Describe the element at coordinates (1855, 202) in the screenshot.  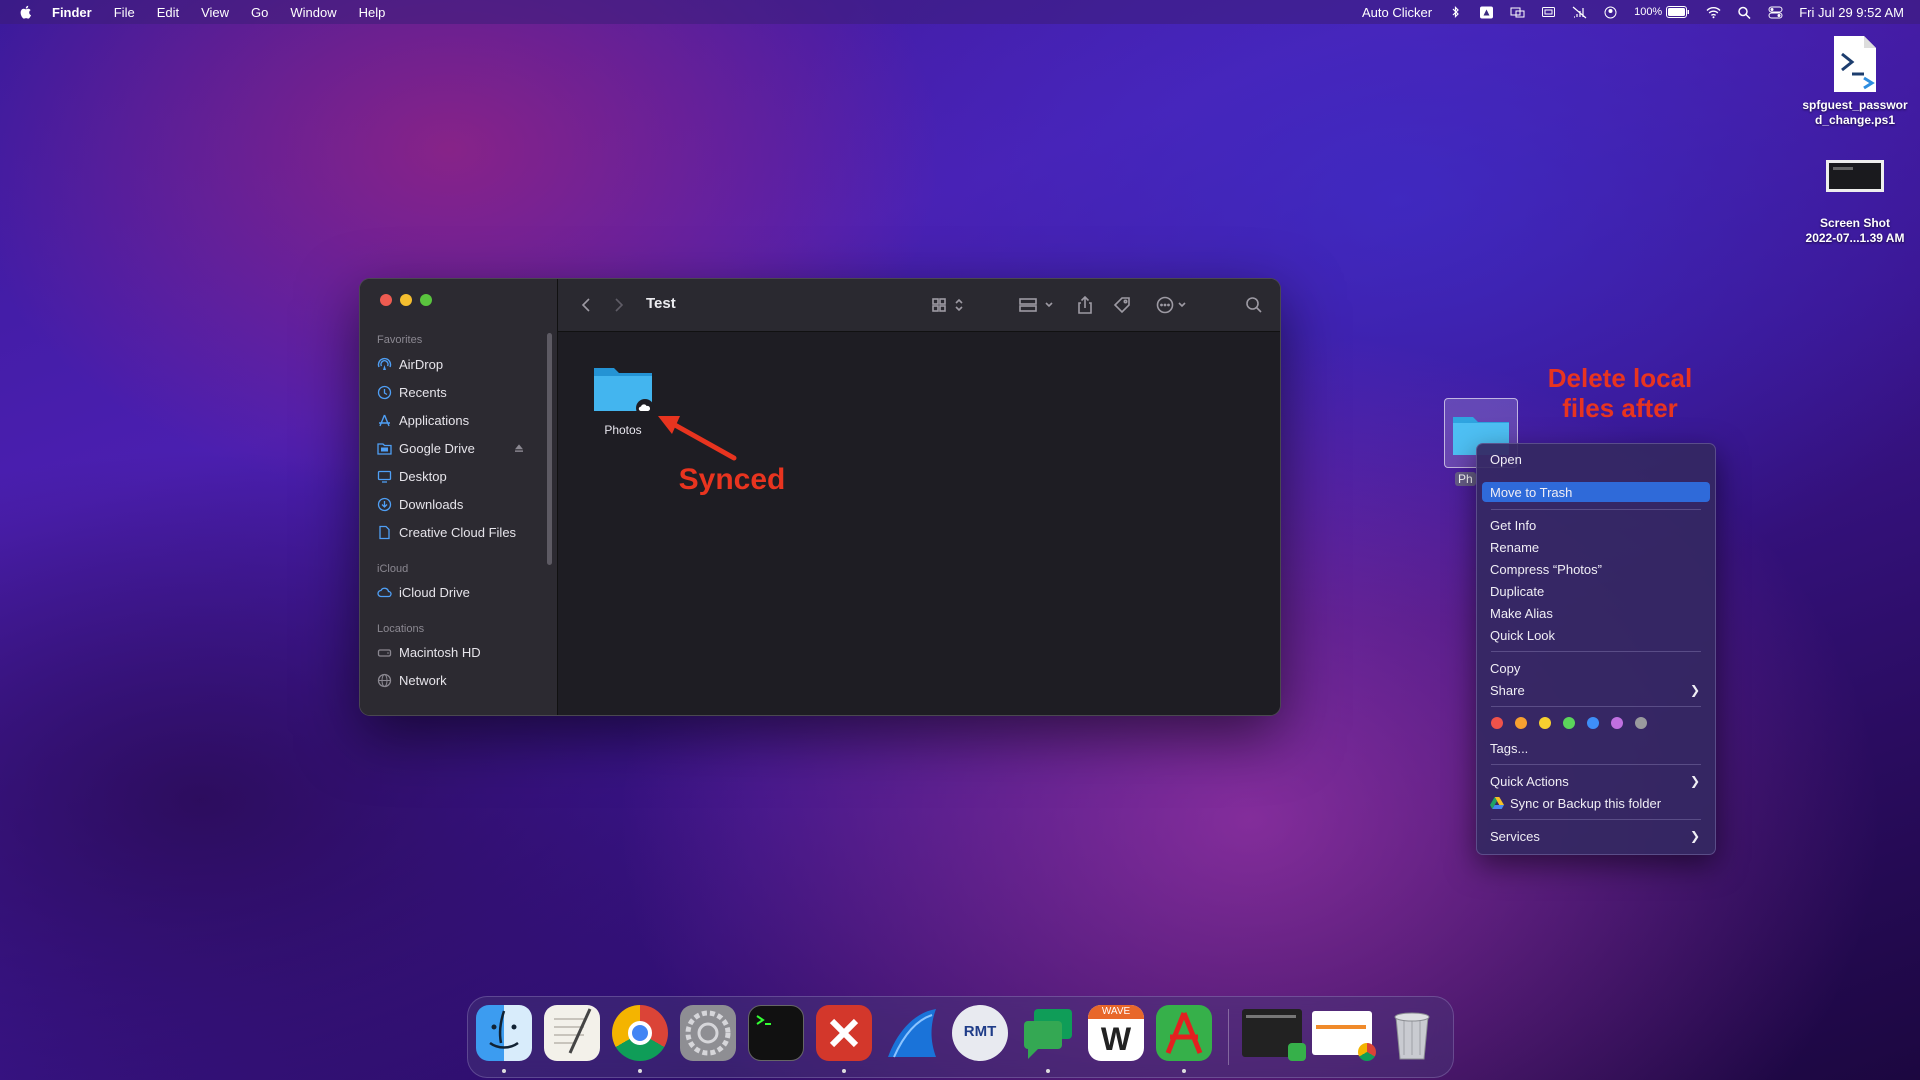
I see `desktop-file-screenshot: Screen Shot 2022-07...1.39 AM` at that location.